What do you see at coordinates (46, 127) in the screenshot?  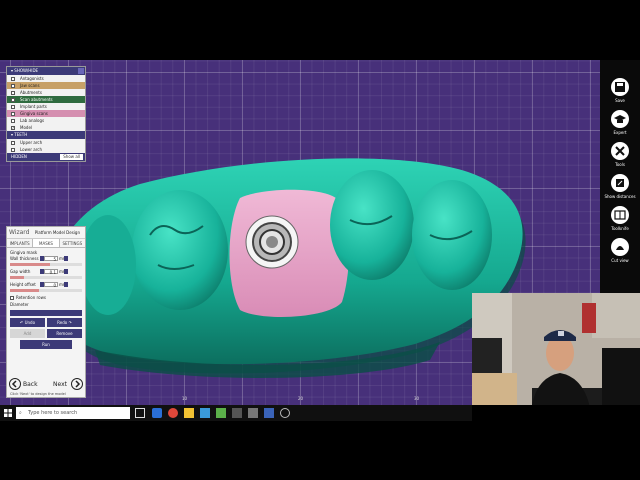 I see `tree-item: ✓ Model` at bounding box center [46, 127].